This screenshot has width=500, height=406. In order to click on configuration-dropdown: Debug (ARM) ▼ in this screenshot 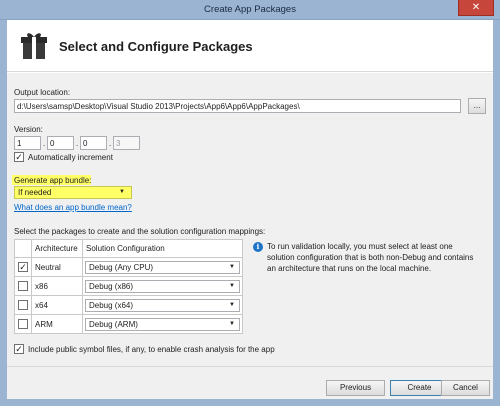, I will do `click(162, 324)`.